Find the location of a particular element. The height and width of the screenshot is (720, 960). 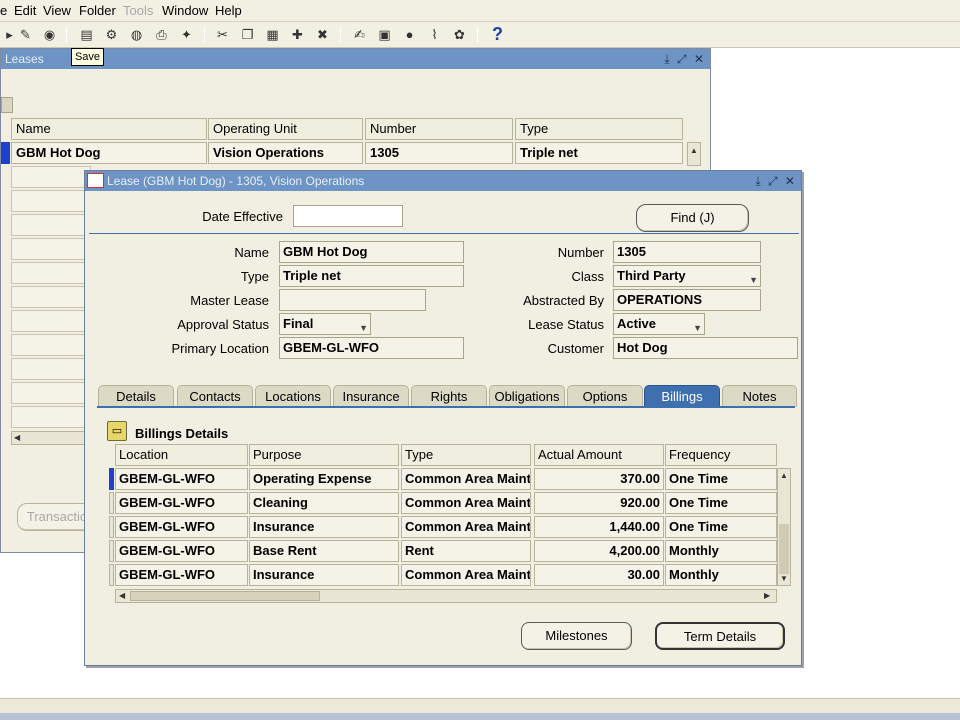

navigator-icon: ◉ is located at coordinates (49, 34).